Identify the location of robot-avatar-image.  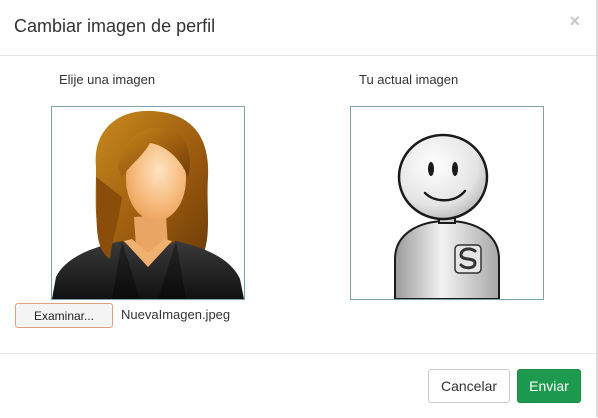
(447, 203).